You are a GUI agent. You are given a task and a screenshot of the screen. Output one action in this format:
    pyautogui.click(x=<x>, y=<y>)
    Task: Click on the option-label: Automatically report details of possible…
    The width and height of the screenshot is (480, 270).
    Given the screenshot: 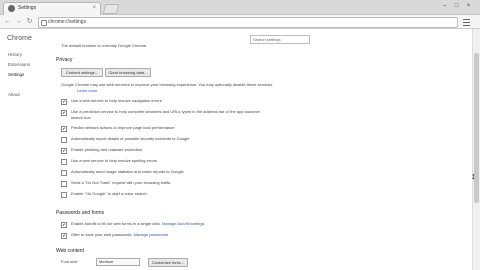 What is the action you would take?
    pyautogui.click(x=130, y=138)
    